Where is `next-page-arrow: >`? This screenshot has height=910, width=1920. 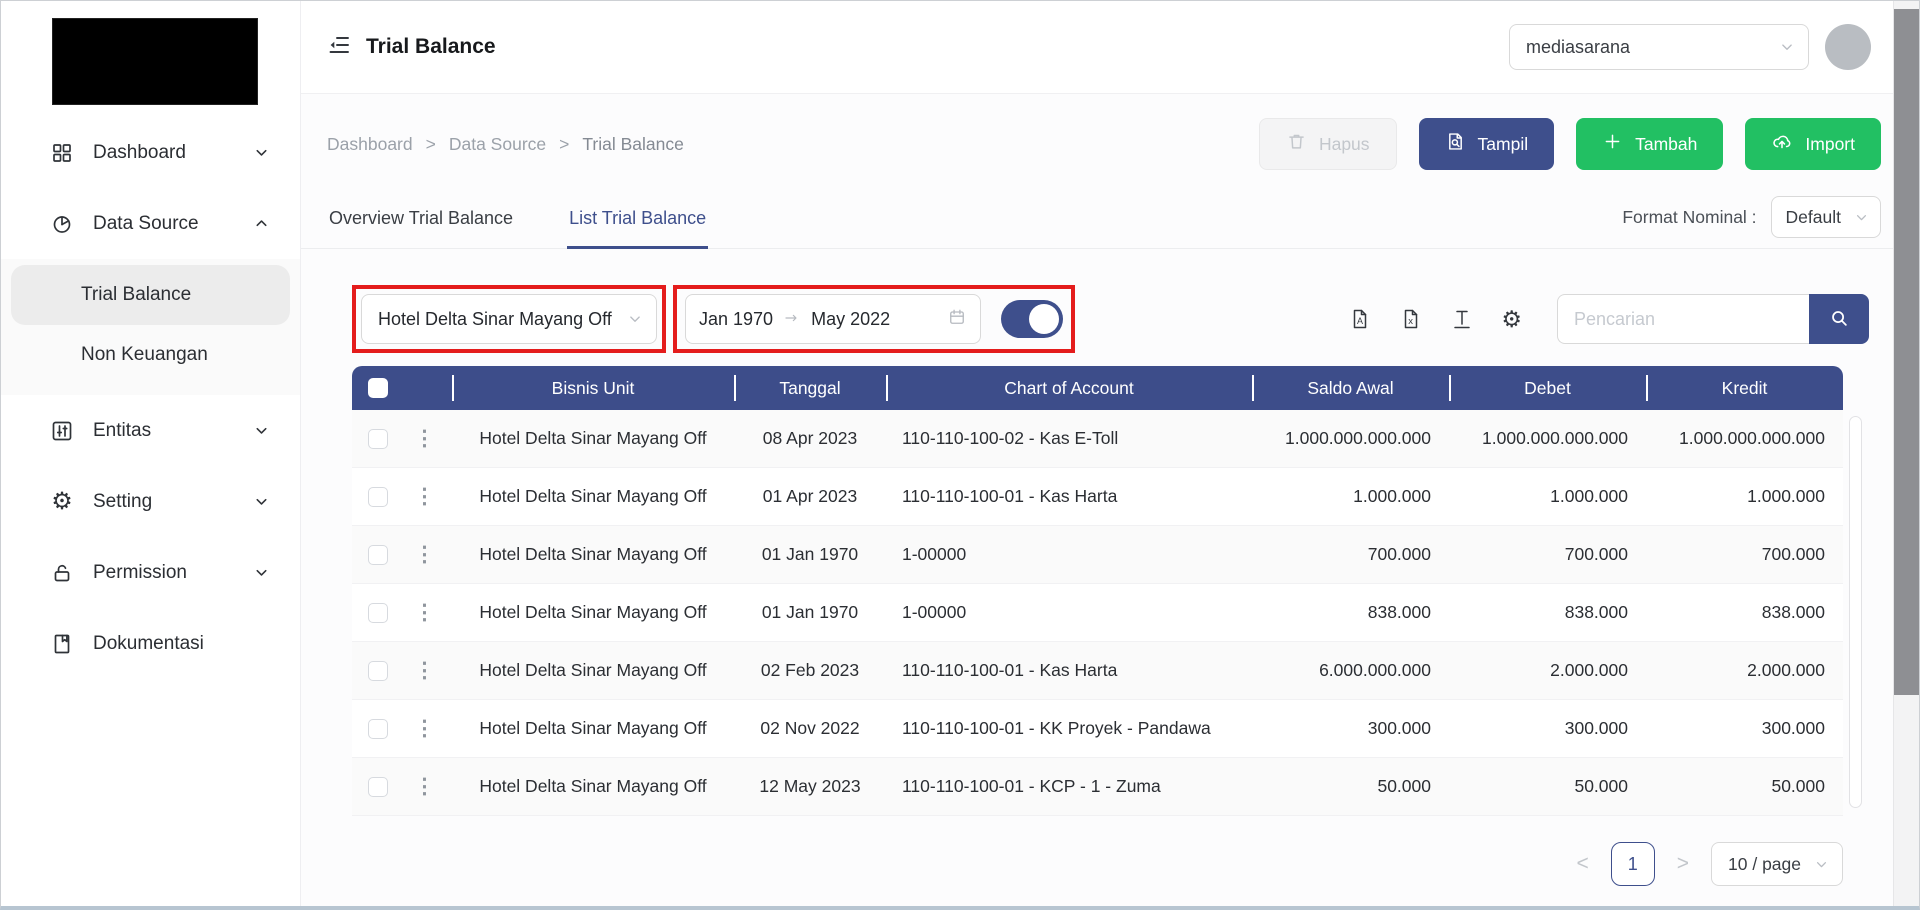
next-page-arrow: > is located at coordinates (1683, 864).